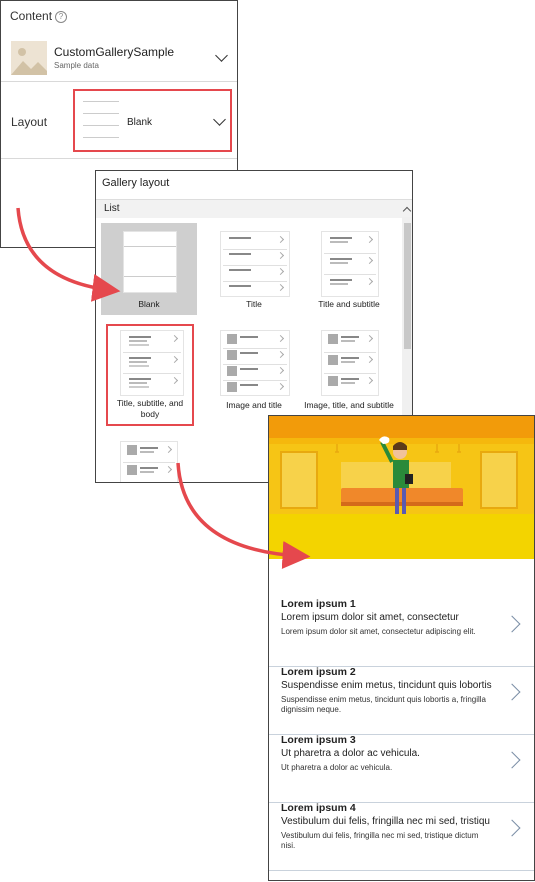 This screenshot has height=882, width=535. I want to click on hero-illustration, so click(401, 487).